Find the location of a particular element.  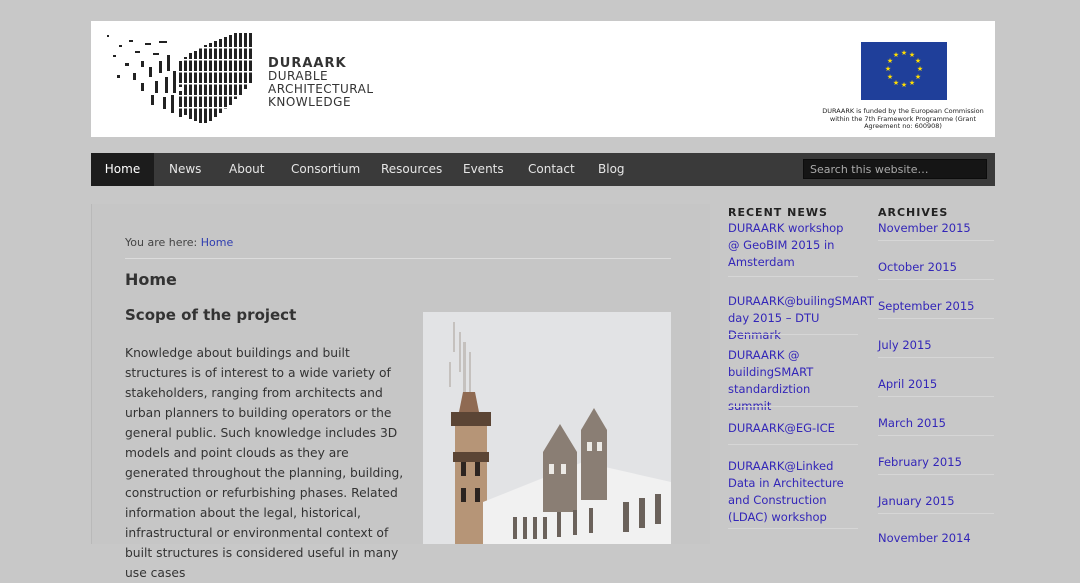

breadcrumb: You are here: Home is located at coordinates (179, 242).